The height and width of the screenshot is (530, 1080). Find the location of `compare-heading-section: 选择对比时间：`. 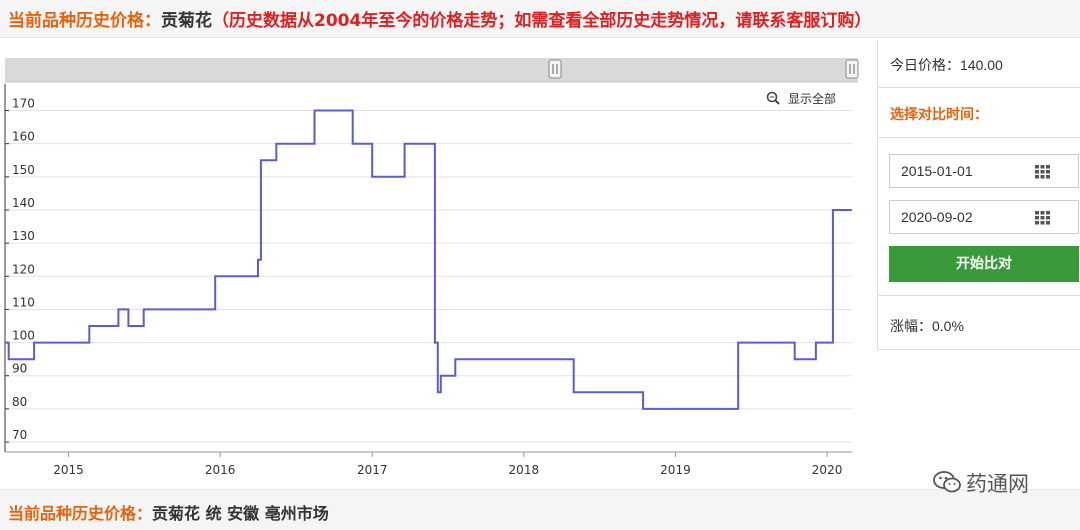

compare-heading-section: 选择对比时间： is located at coordinates (979, 113).